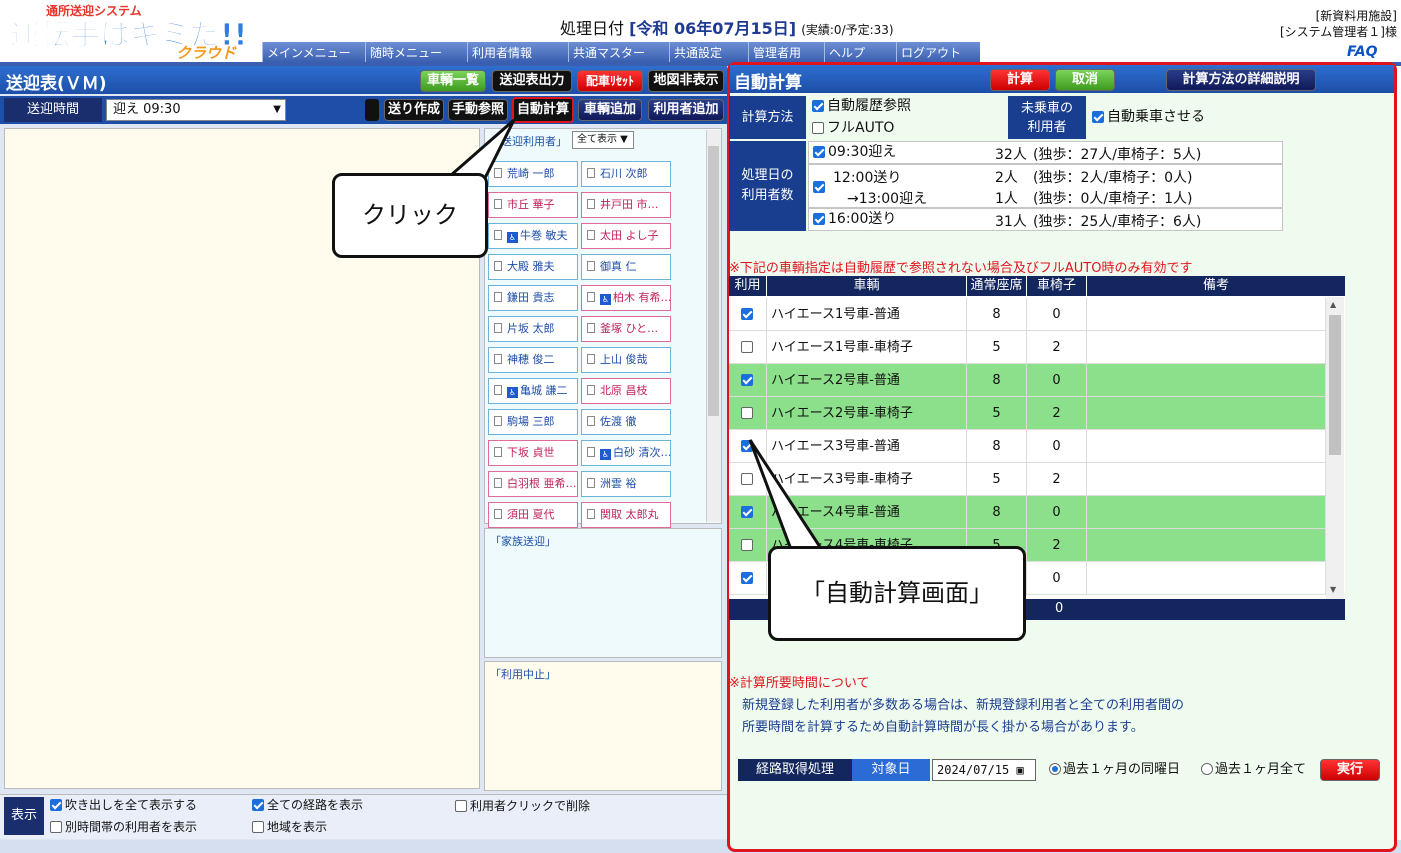 The height and width of the screenshot is (853, 1401). What do you see at coordinates (626, 484) in the screenshot?
I see `user-card: 洲雲 裕` at bounding box center [626, 484].